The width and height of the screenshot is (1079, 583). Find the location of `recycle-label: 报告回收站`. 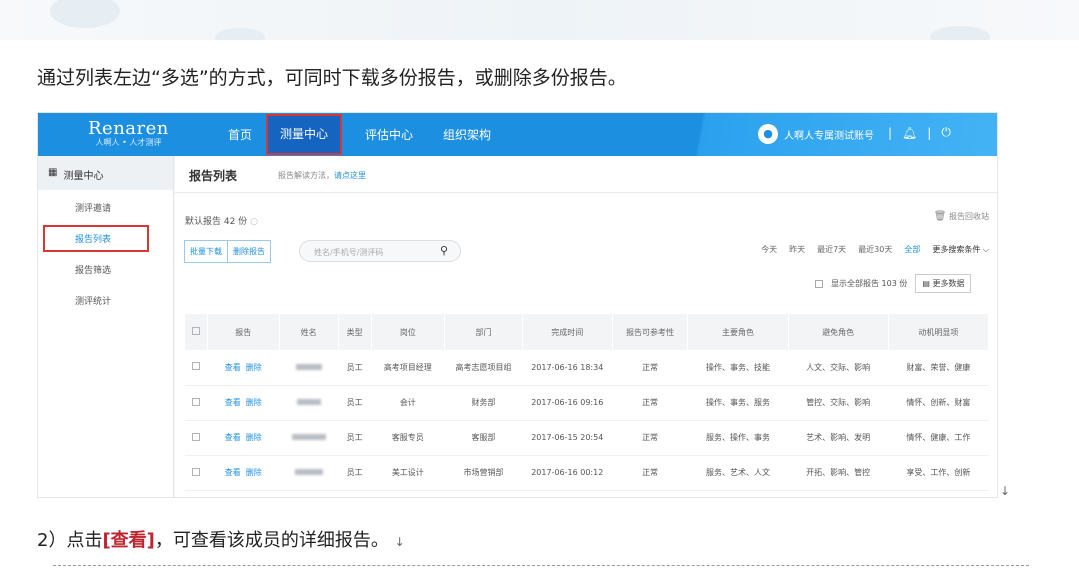

recycle-label: 报告回收站 is located at coordinates (969, 216).